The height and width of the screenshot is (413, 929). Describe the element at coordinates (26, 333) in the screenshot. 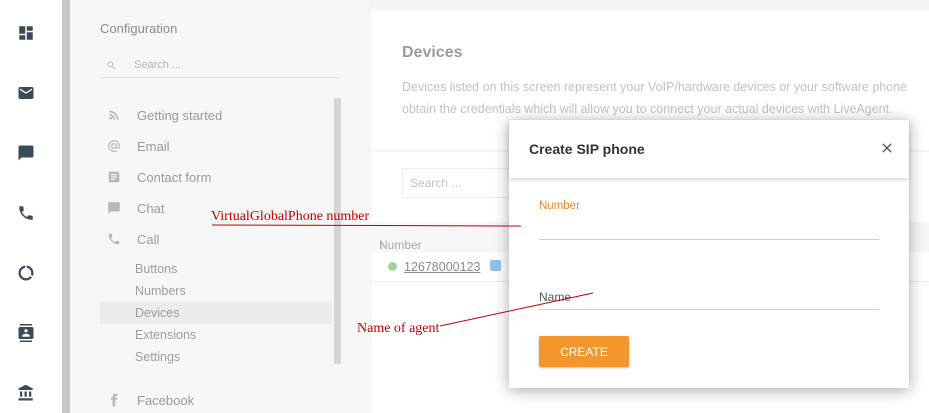

I see `contacts-icon` at that location.